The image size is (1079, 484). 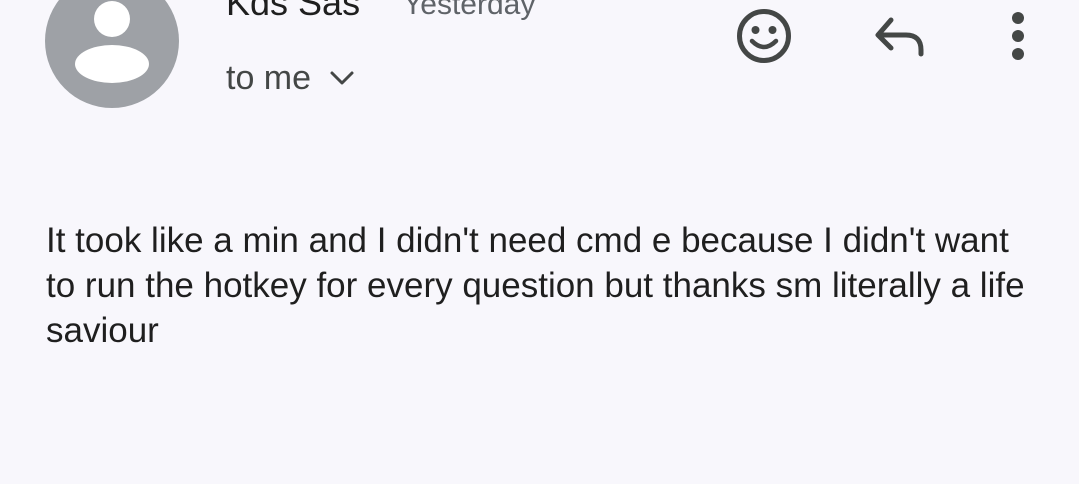 What do you see at coordinates (469, 10) in the screenshot?
I see `sent-time: Yesterday` at bounding box center [469, 10].